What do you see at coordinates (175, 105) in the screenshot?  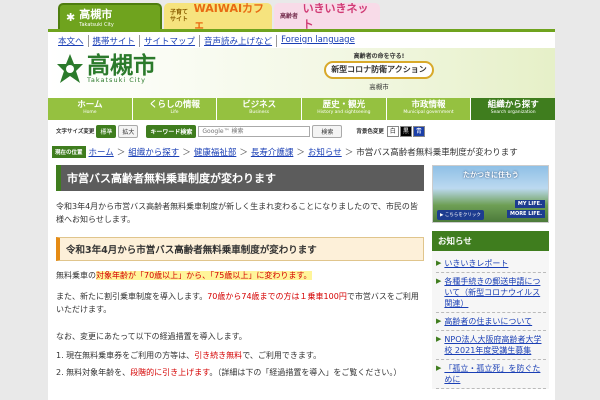 I see `nav-life-label: くらしの情報` at bounding box center [175, 105].